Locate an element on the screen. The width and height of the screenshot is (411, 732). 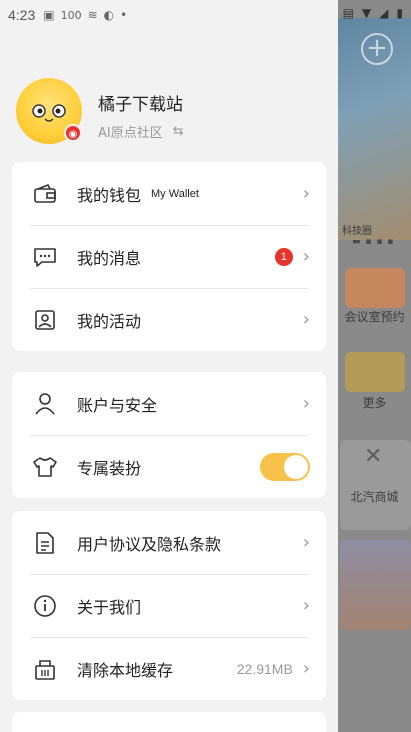
message-icon is located at coordinates (45, 257).